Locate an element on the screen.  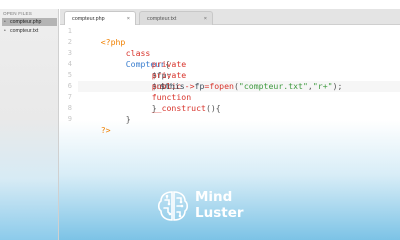
this-variable: $this is located at coordinates (172, 86).